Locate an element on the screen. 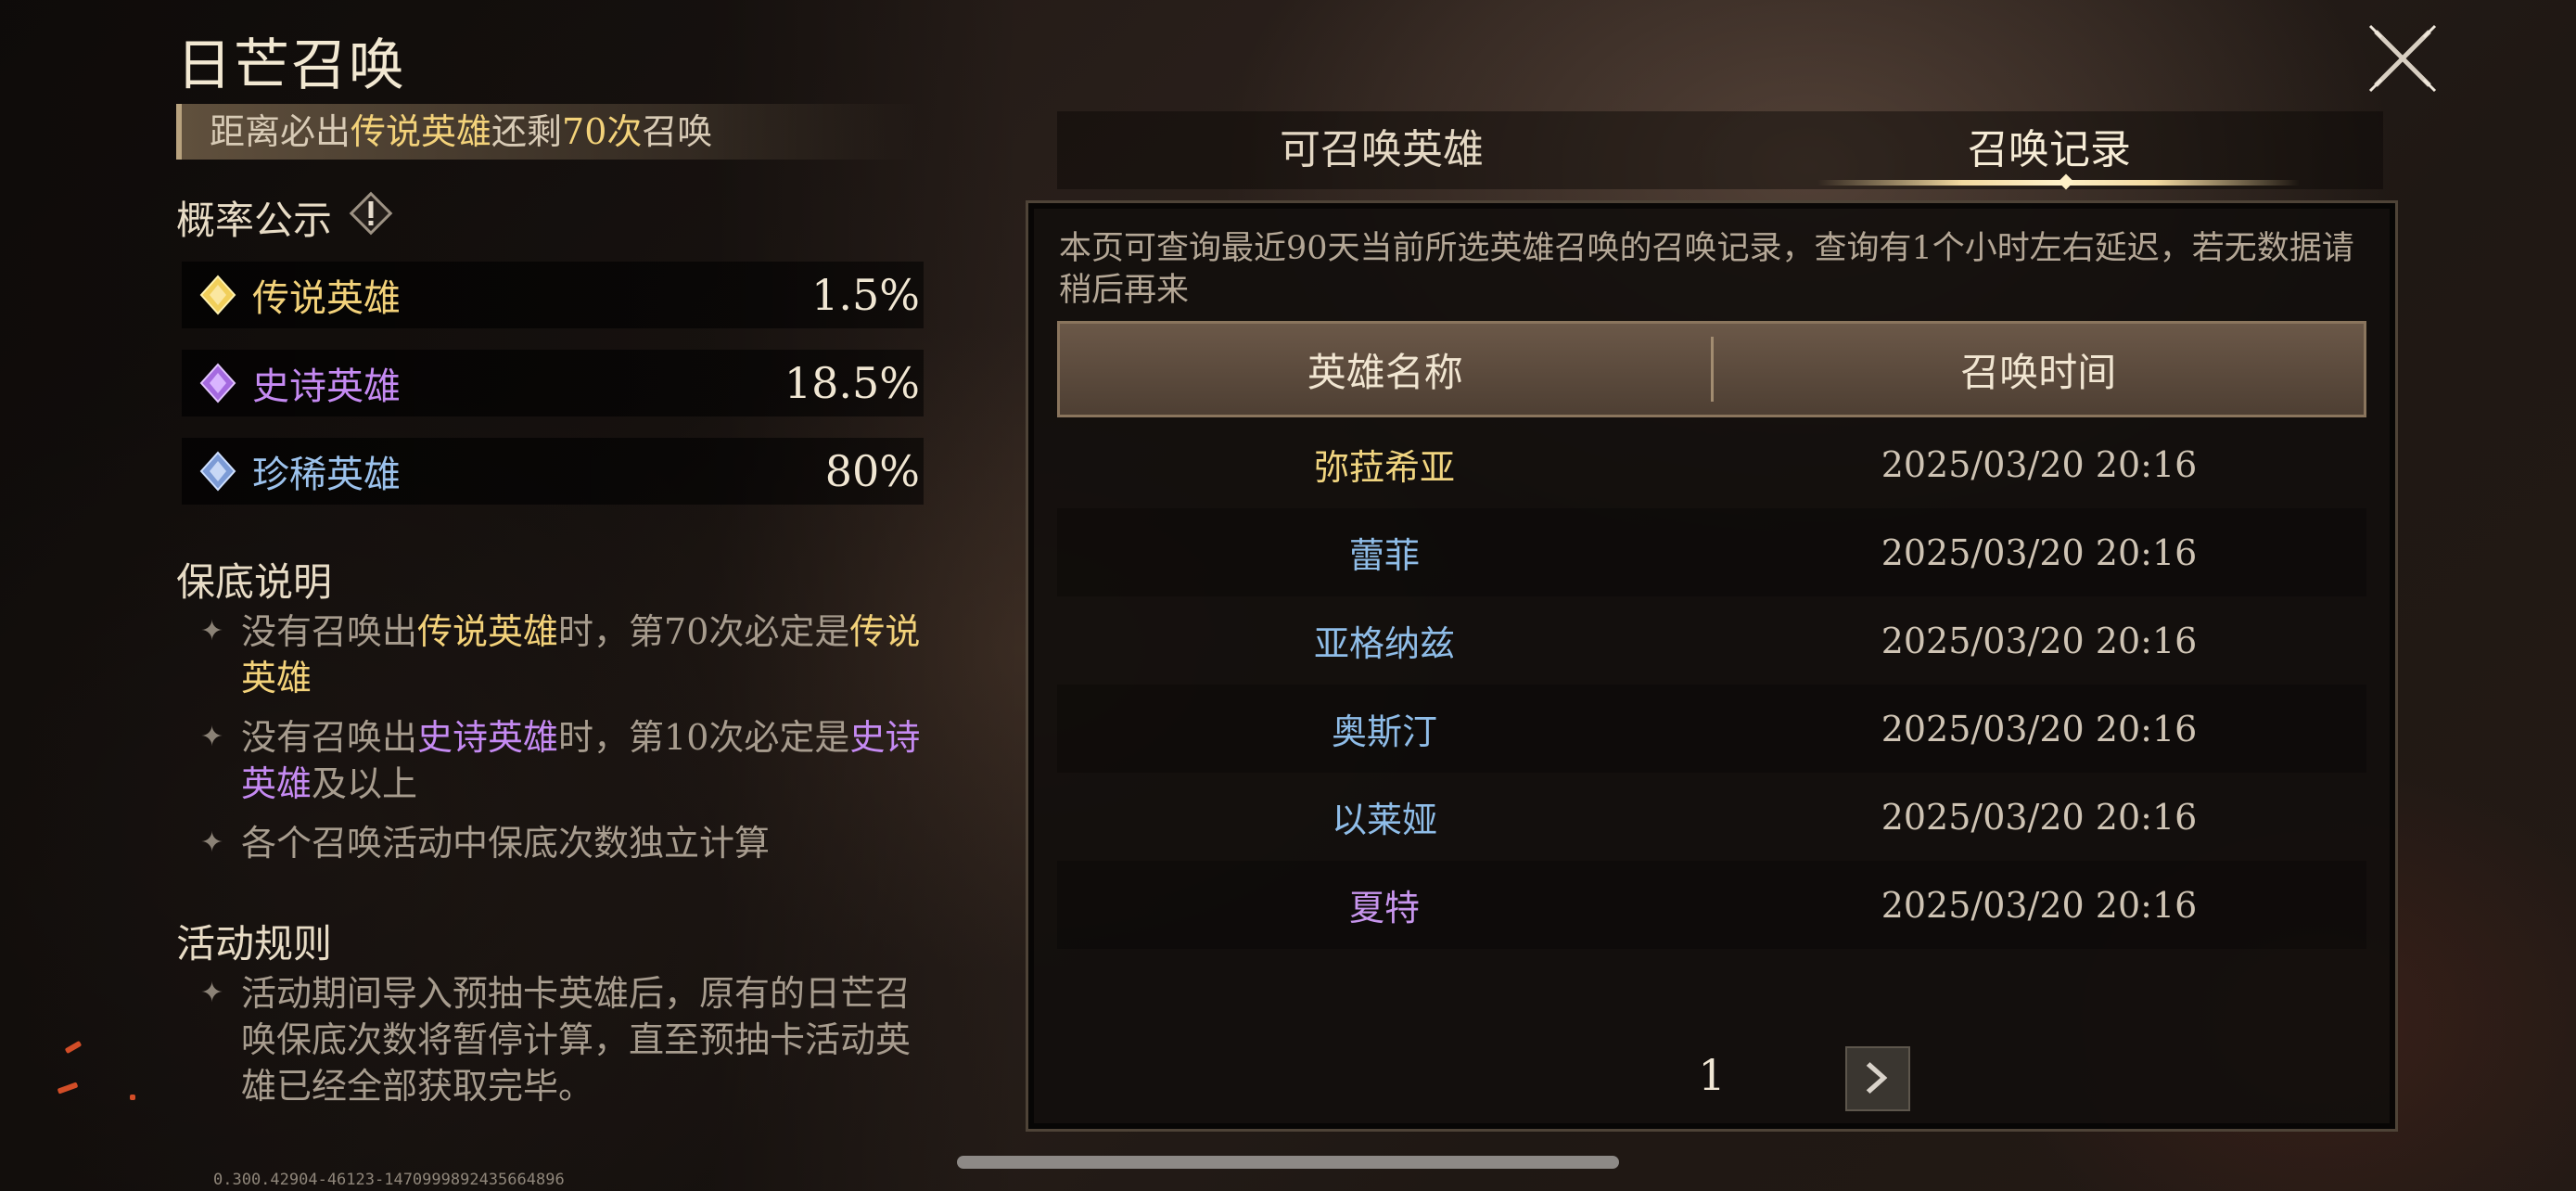 The image size is (2576, 1191). rate-name: 传说英雄 is located at coordinates (326, 298).